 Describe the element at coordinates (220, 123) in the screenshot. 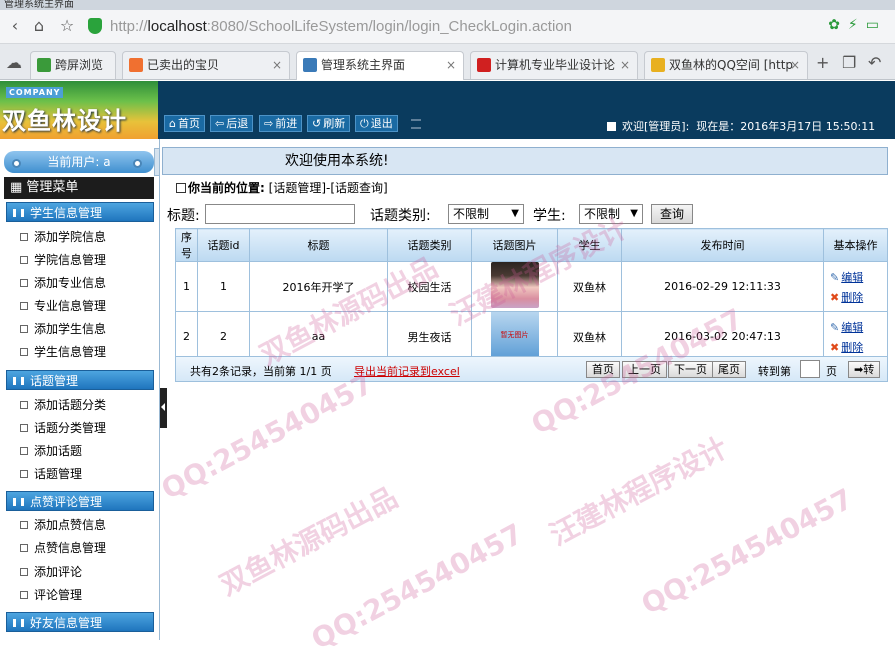

I see `back-icon: ⇦` at that location.